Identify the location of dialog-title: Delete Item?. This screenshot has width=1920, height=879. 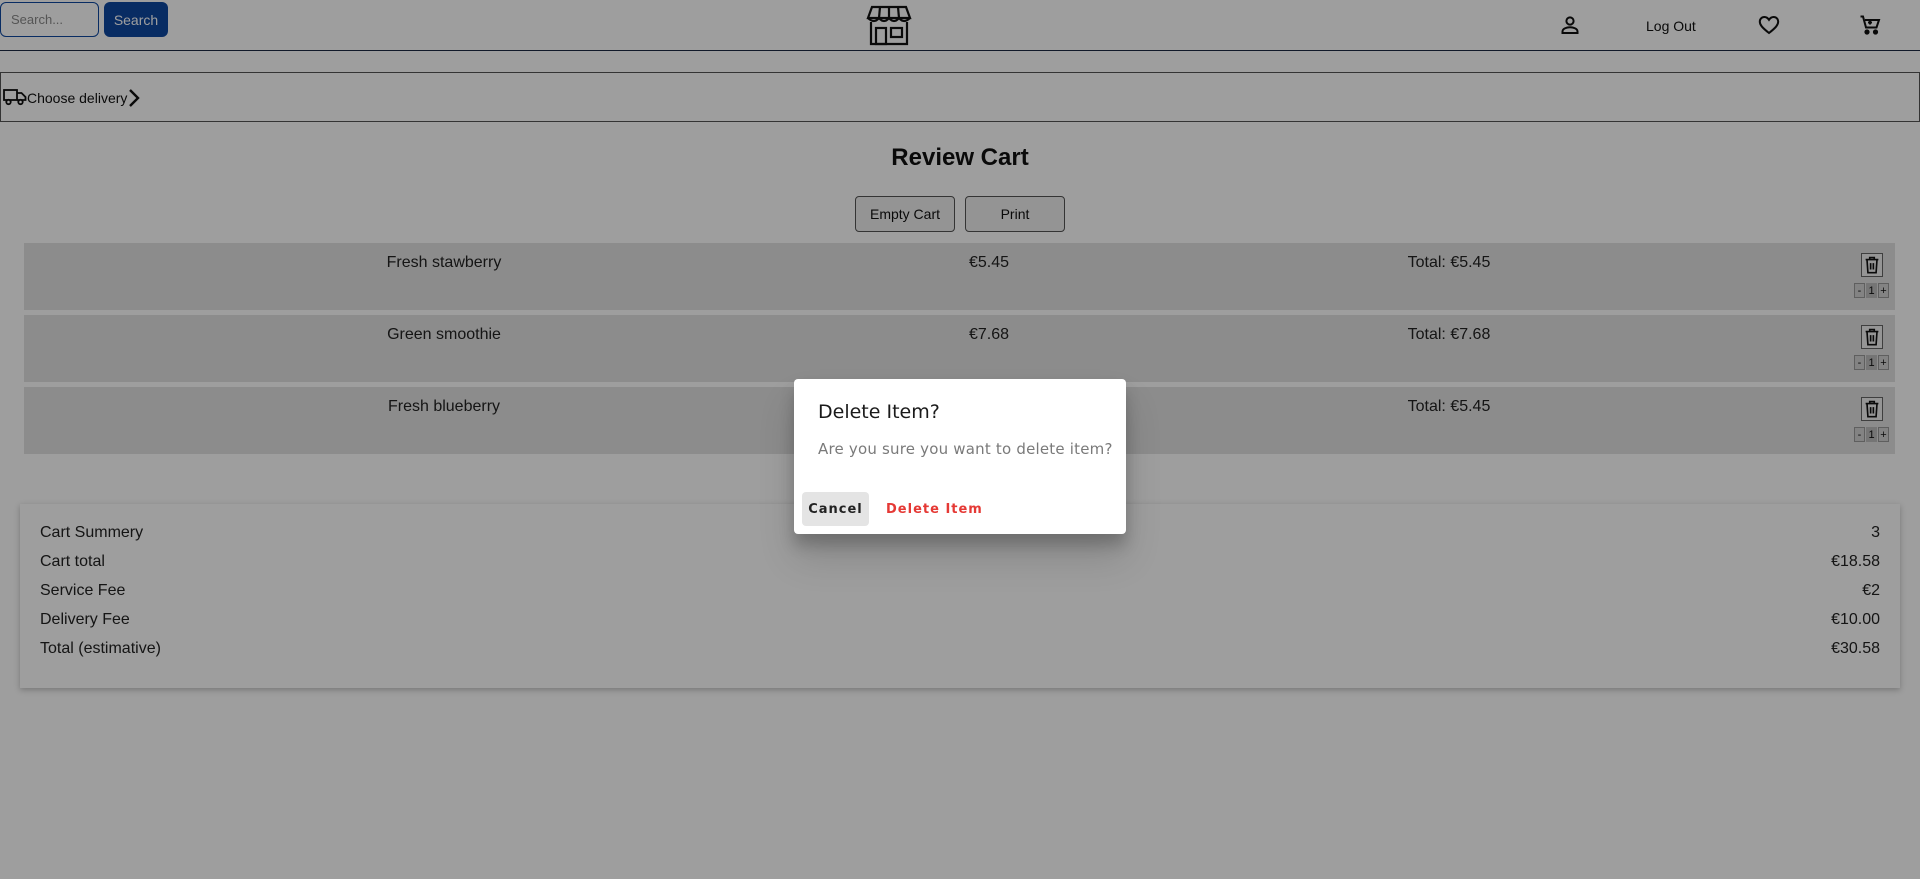
(879, 412).